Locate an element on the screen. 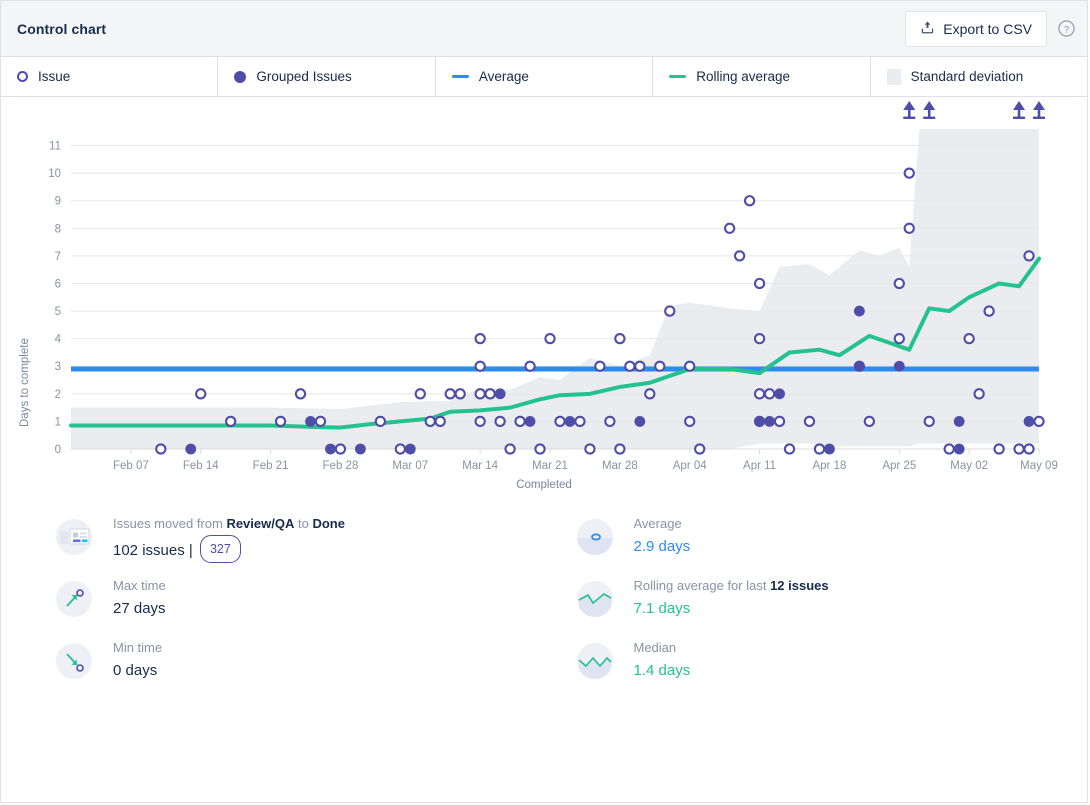 The height and width of the screenshot is (805, 1090). legend-item-issue: Issue is located at coordinates (110, 76).